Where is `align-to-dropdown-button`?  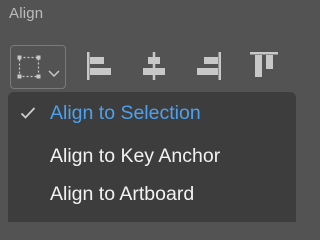
align-to-dropdown-button is located at coordinates (38, 67).